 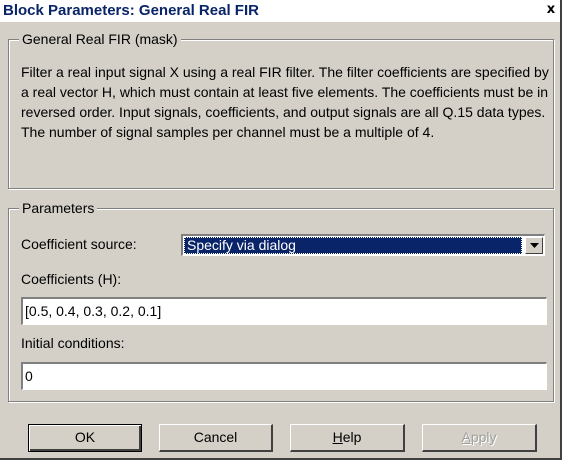 I want to click on coefficients-label: Coefficients (H):, so click(x=71, y=279).